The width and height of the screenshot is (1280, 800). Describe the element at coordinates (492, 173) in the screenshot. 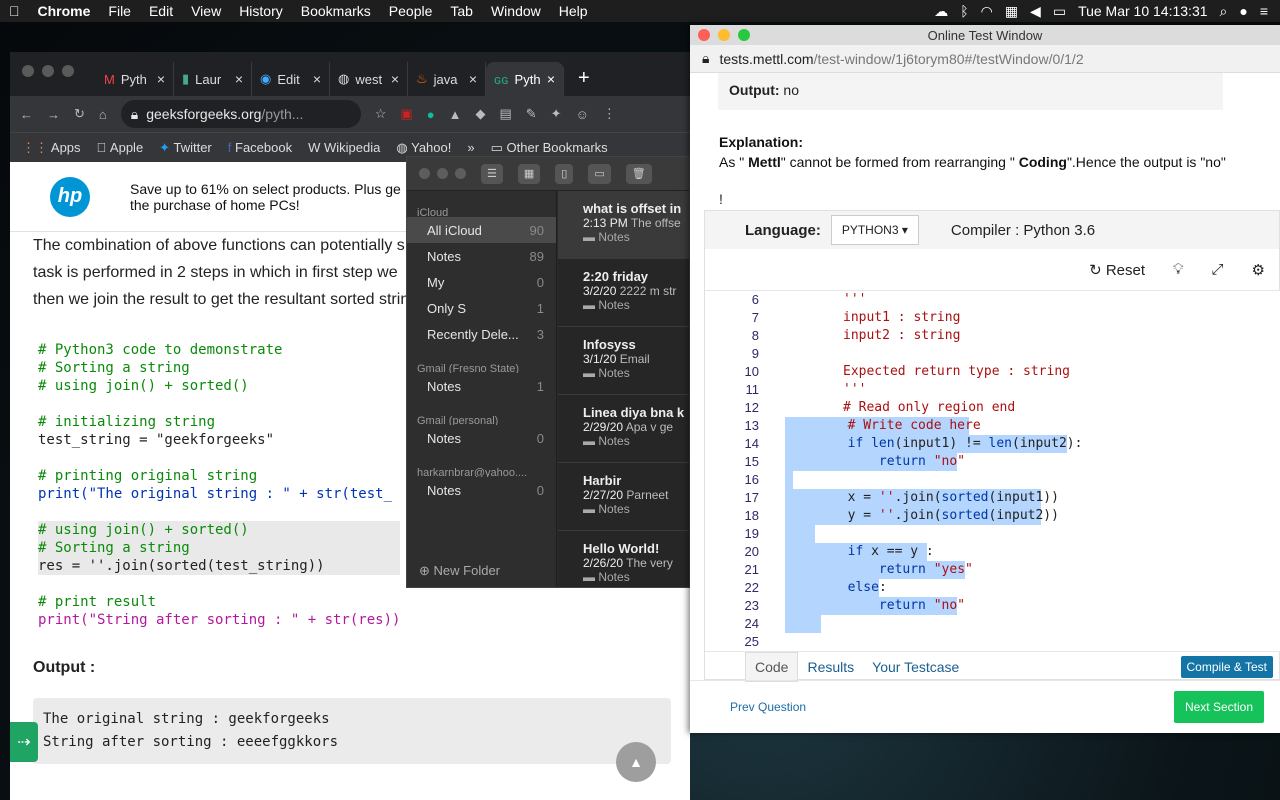

I see `list-view-icon: ☰` at that location.